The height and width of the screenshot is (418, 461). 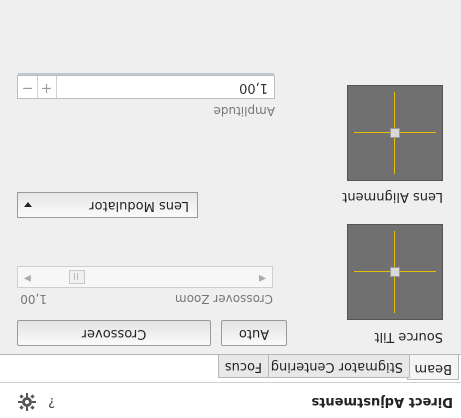 I want to click on amplitude-spinbox: 1,00 + −, so click(x=146, y=86).